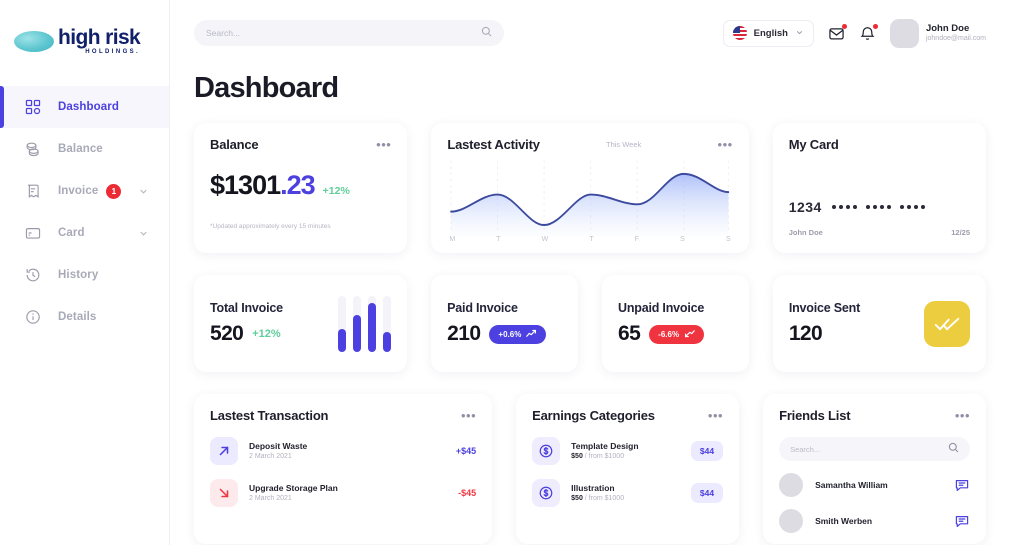 This screenshot has width=1014, height=545. I want to click on double-check-icon, so click(947, 323).